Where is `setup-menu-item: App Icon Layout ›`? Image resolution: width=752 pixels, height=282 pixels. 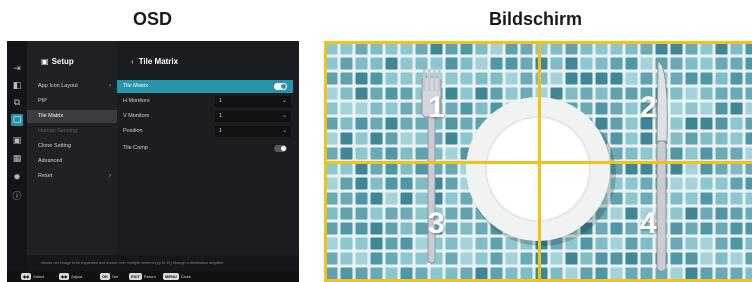 setup-menu-item: App Icon Layout › is located at coordinates (72, 86).